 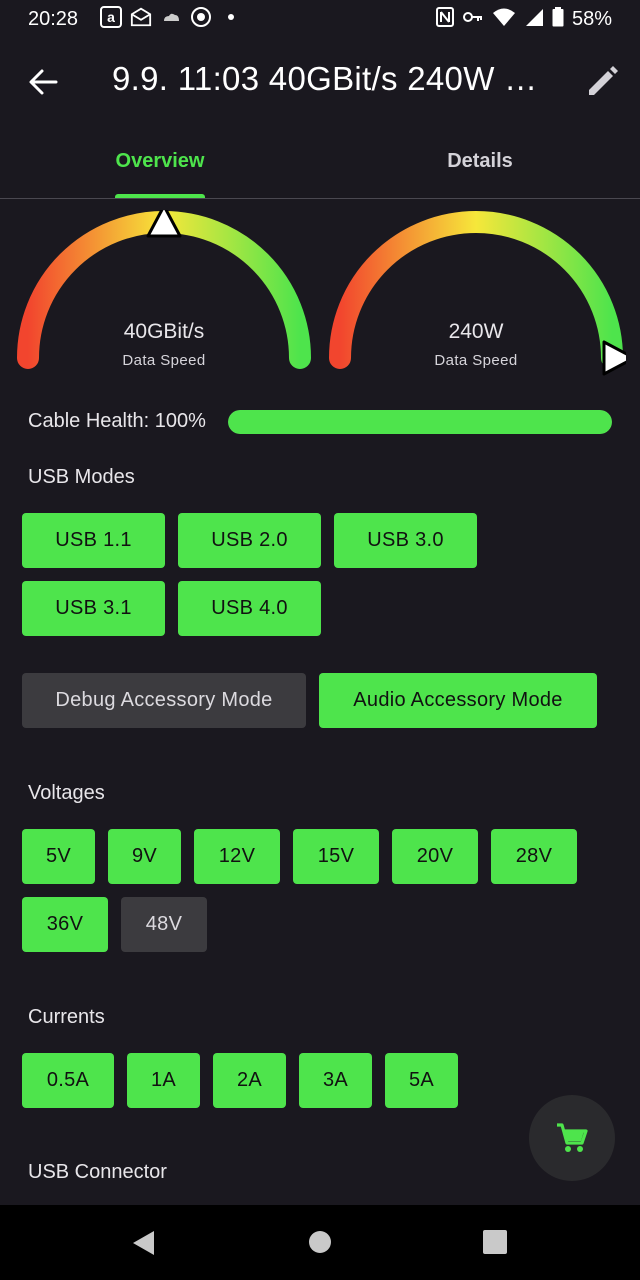 I want to click on nav-home-button, so click(x=321, y=1243).